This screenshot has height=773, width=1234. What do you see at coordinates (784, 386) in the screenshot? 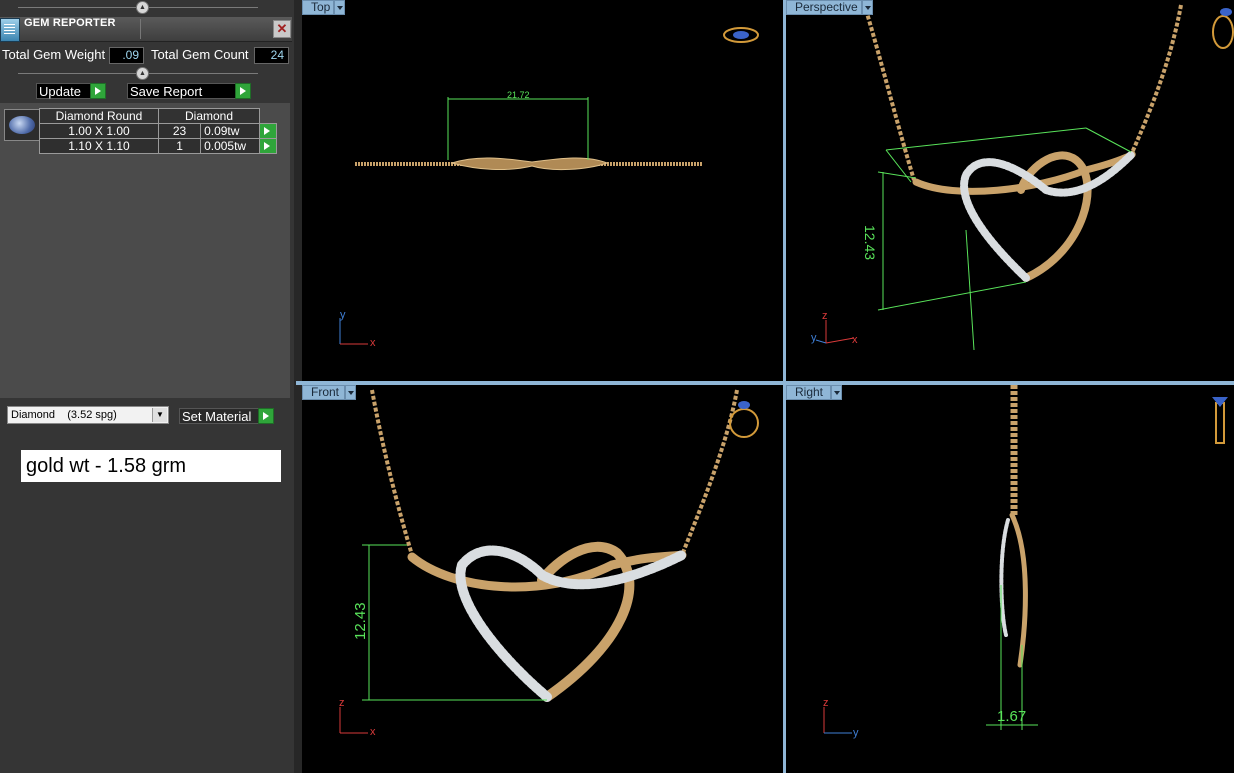
I see `viewport-divider-vertical` at bounding box center [784, 386].